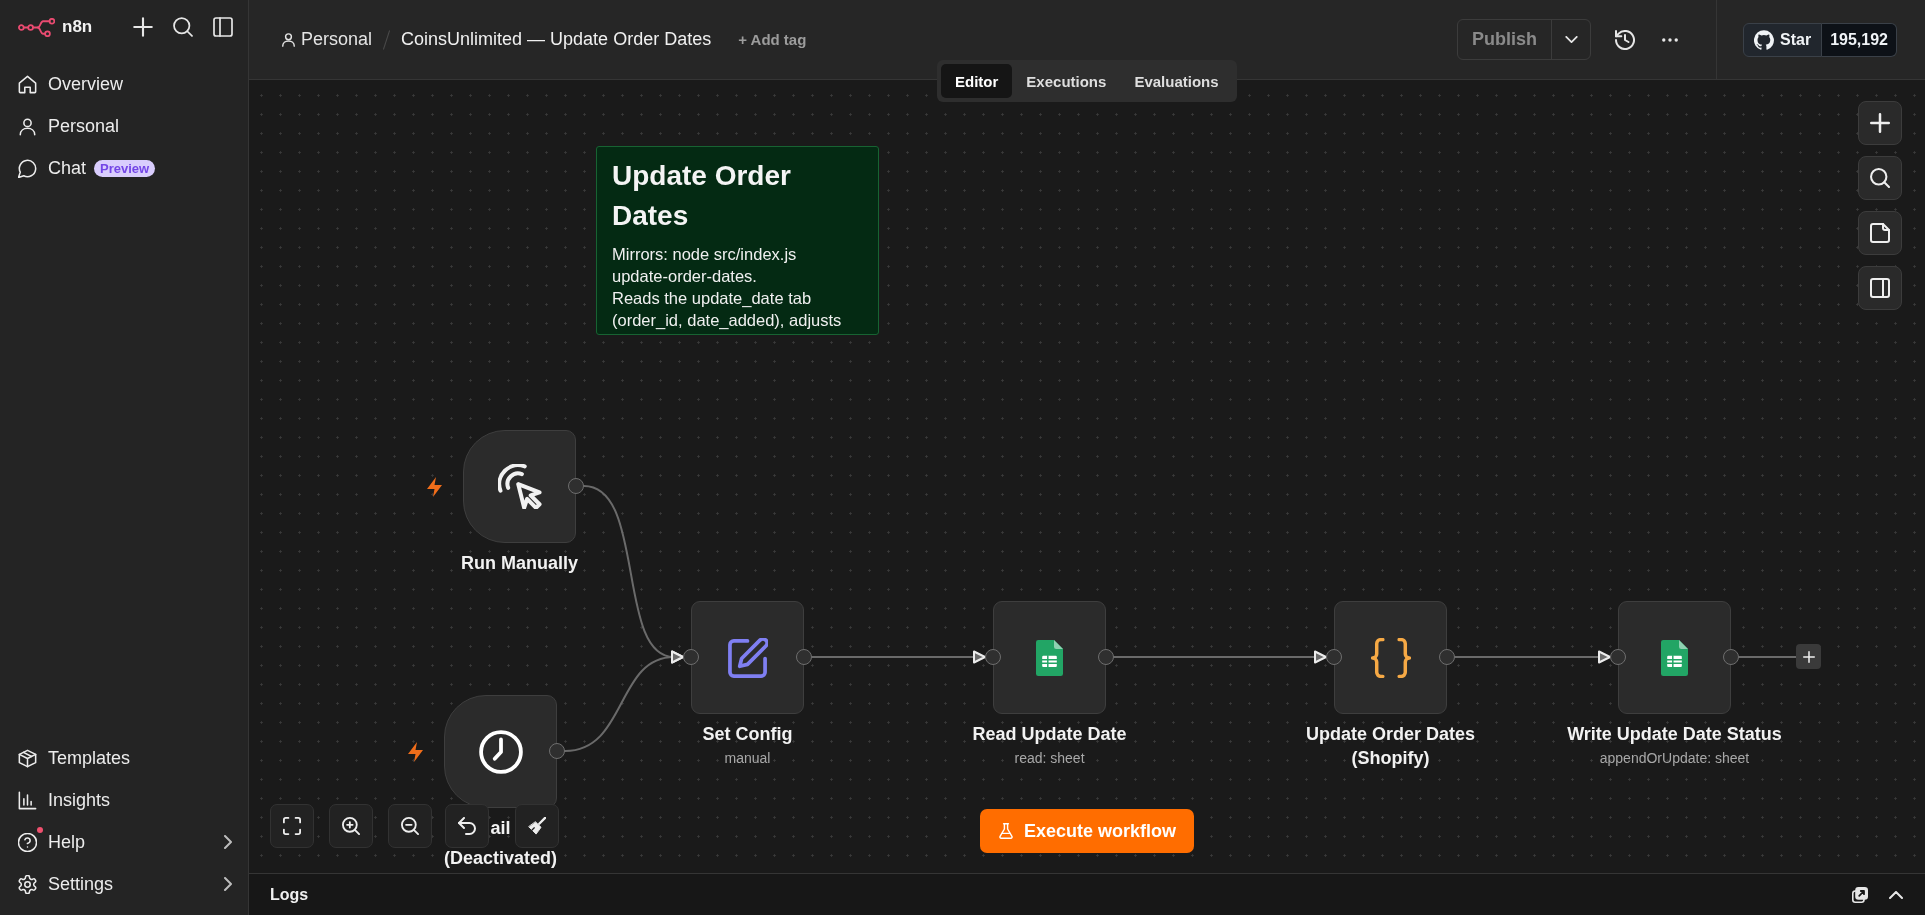 Image resolution: width=1925 pixels, height=915 pixels. I want to click on chevron-up-icon, so click(1896, 894).